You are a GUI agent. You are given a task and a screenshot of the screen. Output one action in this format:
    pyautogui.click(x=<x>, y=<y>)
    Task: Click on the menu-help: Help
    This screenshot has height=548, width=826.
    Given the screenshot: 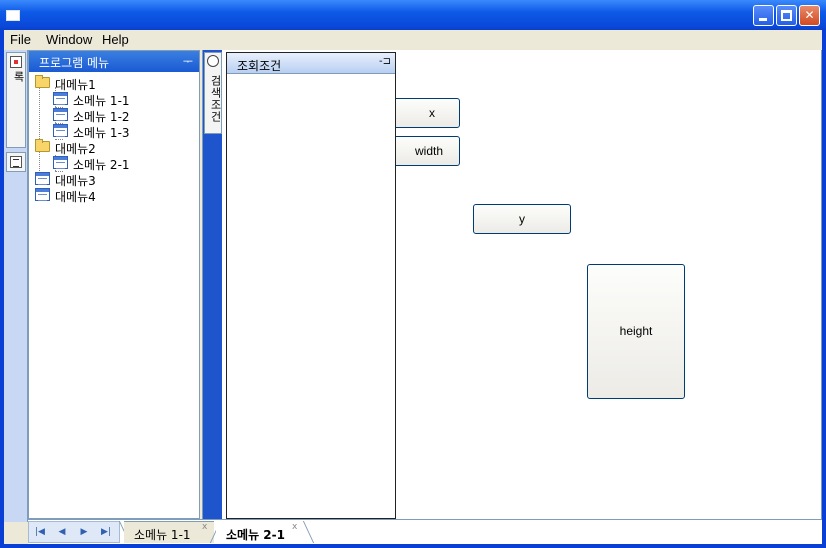 What is the action you would take?
    pyautogui.click(x=115, y=39)
    